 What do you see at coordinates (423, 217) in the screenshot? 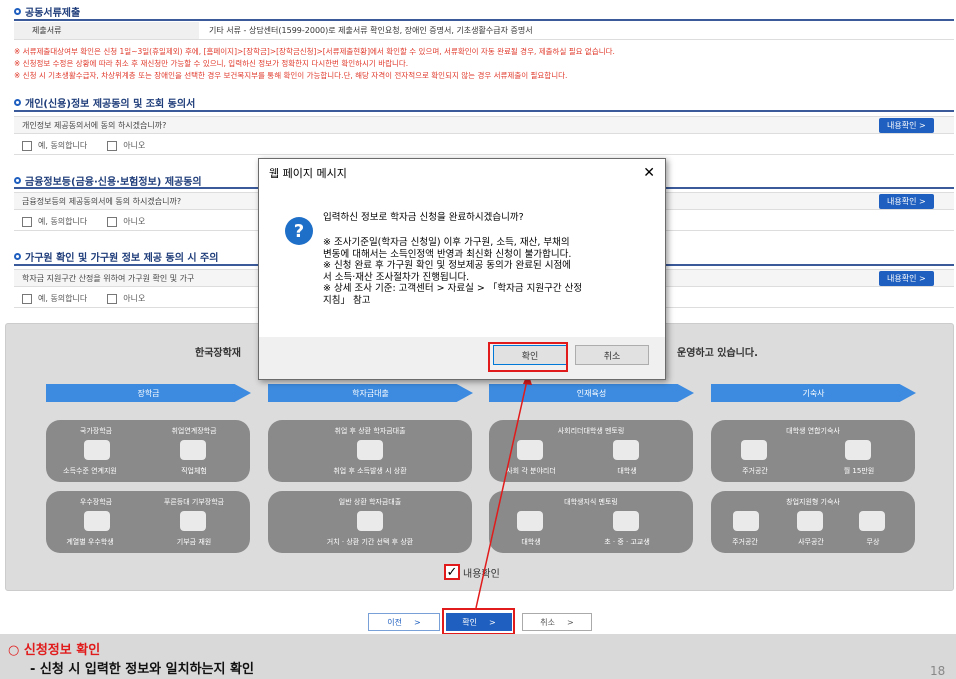
I see `dialog-question: 입력하신 정보로 학자금 신청을 완료하시겠습니까?` at bounding box center [423, 217].